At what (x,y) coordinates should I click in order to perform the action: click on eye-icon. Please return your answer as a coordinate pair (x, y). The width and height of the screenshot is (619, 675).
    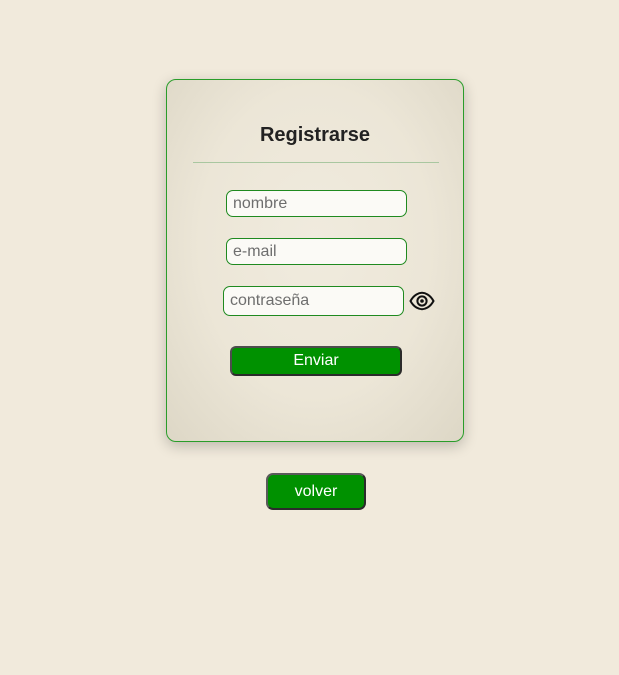
    Looking at the image, I should click on (422, 301).